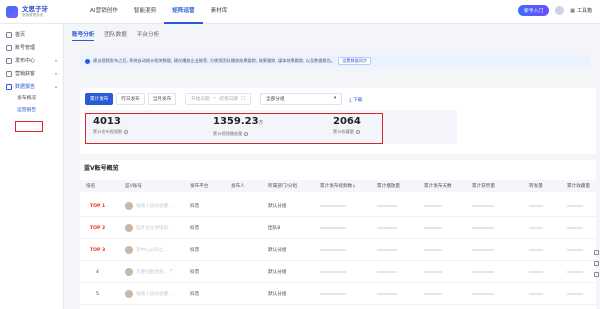 The height and width of the screenshot is (309, 600). I want to click on main-nav: AI营销创作 智能混剪 矩阵运营 素材库, so click(158, 12).